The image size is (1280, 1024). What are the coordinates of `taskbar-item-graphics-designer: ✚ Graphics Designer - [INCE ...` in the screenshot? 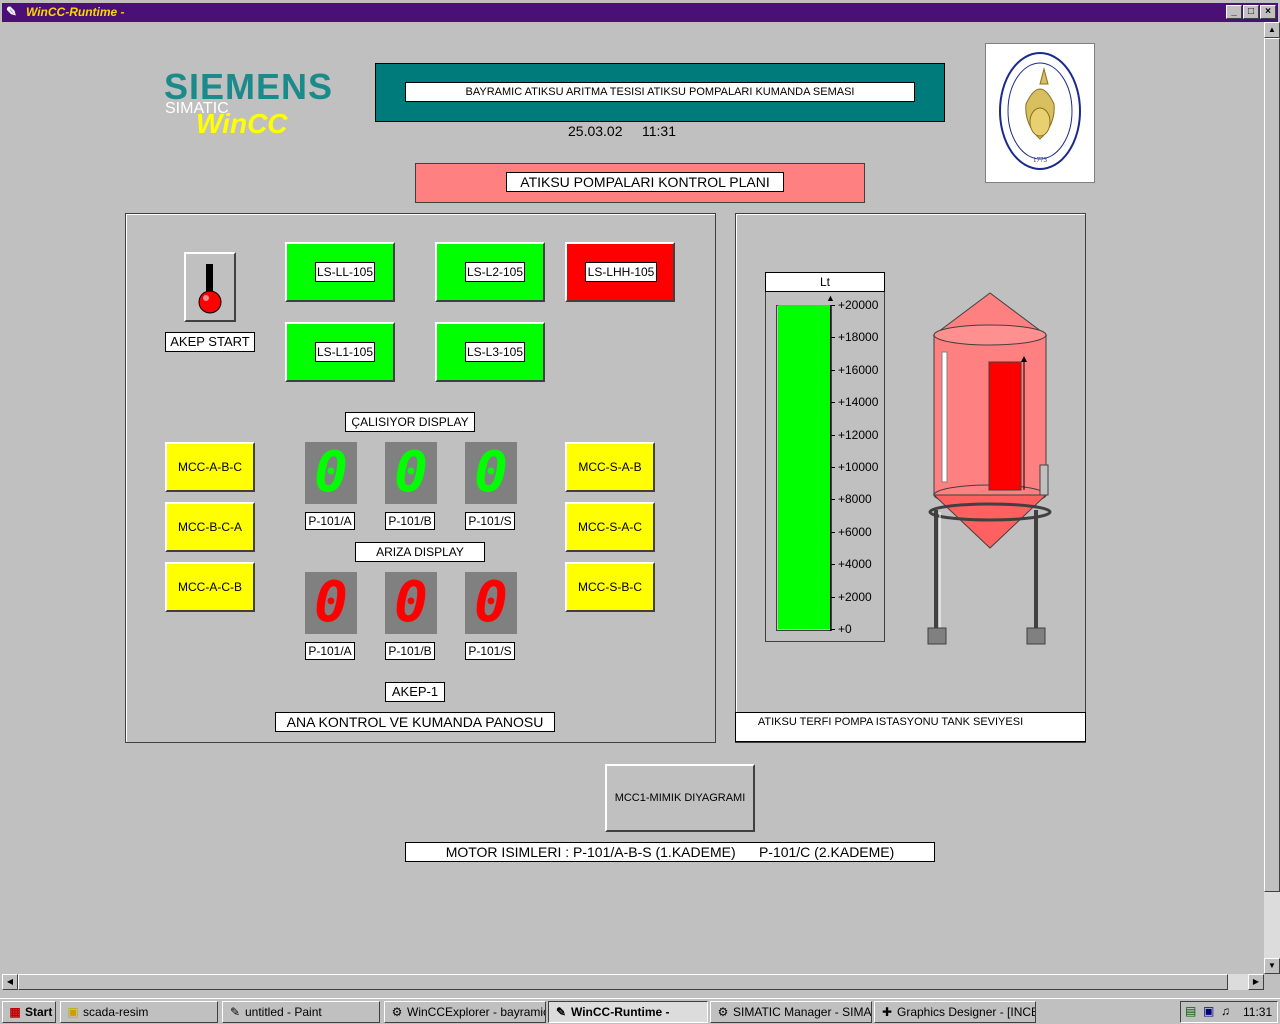 It's located at (955, 1012).